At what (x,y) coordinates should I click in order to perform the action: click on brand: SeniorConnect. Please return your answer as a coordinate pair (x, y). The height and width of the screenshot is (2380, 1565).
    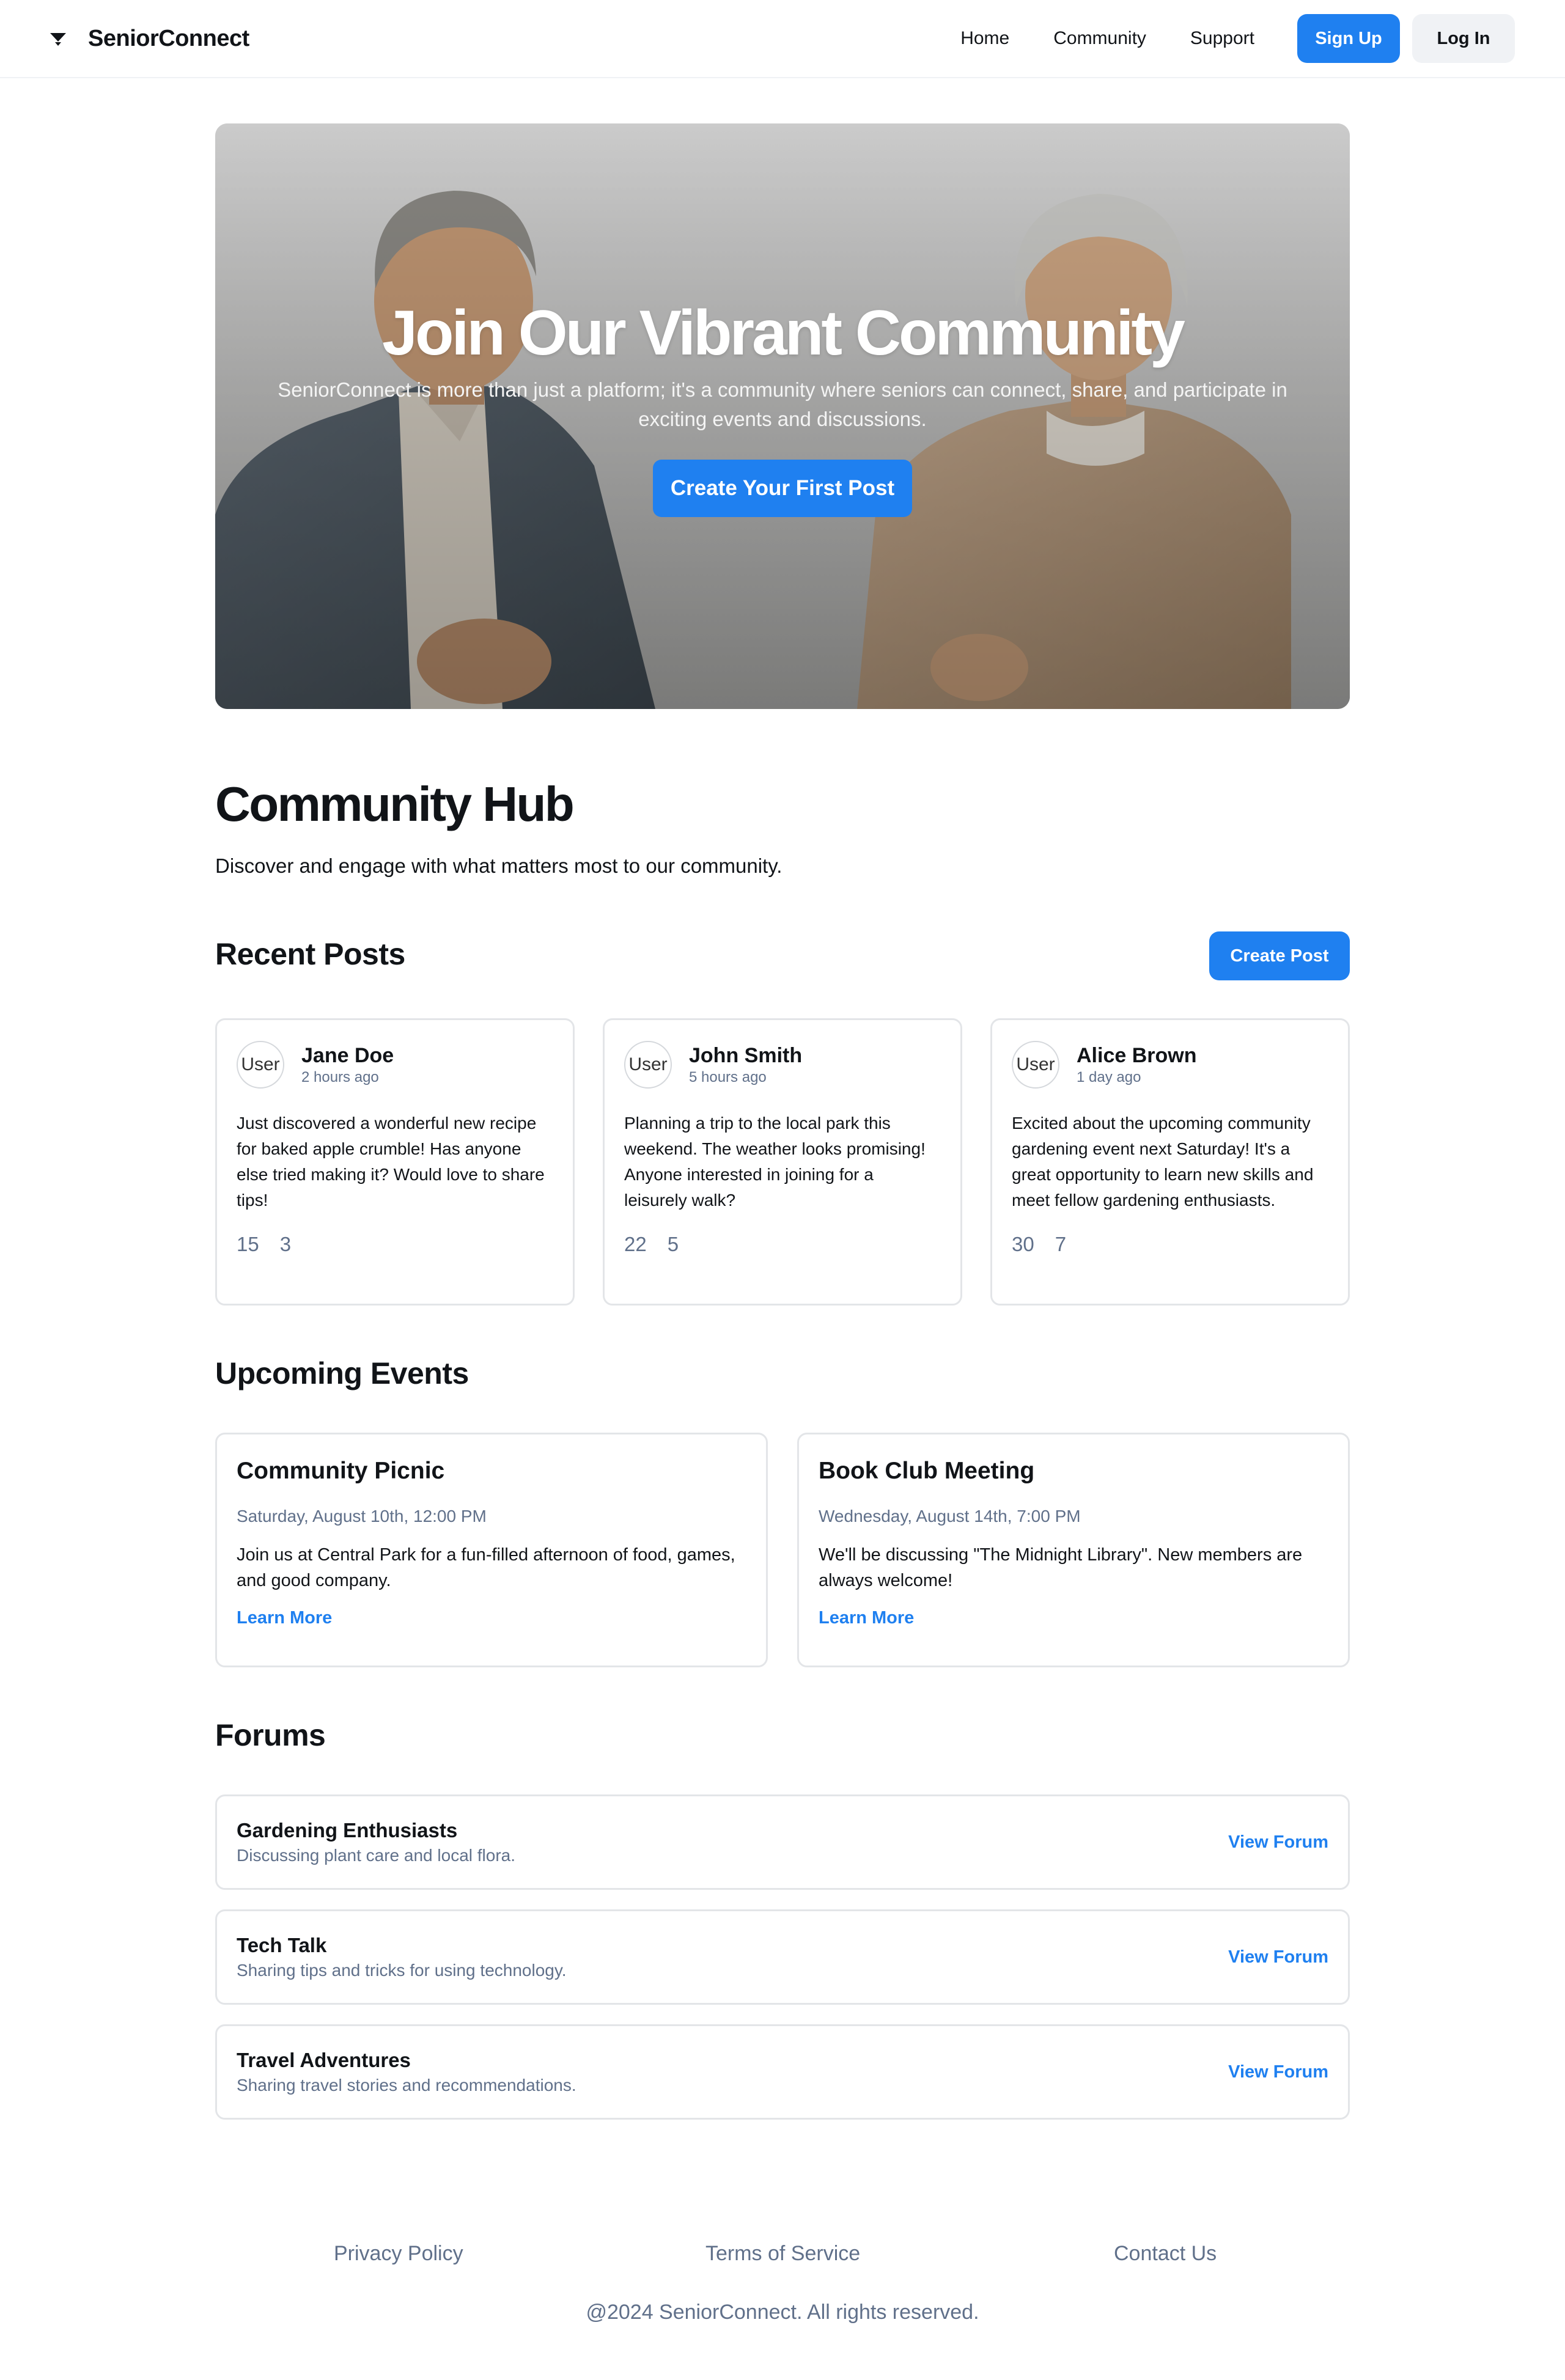
    Looking at the image, I should click on (149, 39).